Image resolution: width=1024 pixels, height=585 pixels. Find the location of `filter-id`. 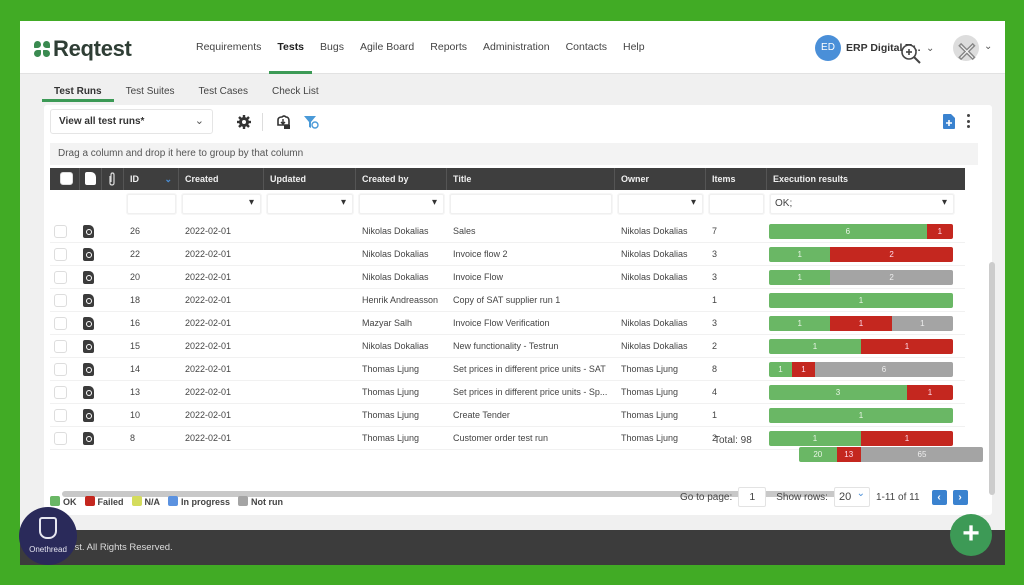

filter-id is located at coordinates (151, 204).